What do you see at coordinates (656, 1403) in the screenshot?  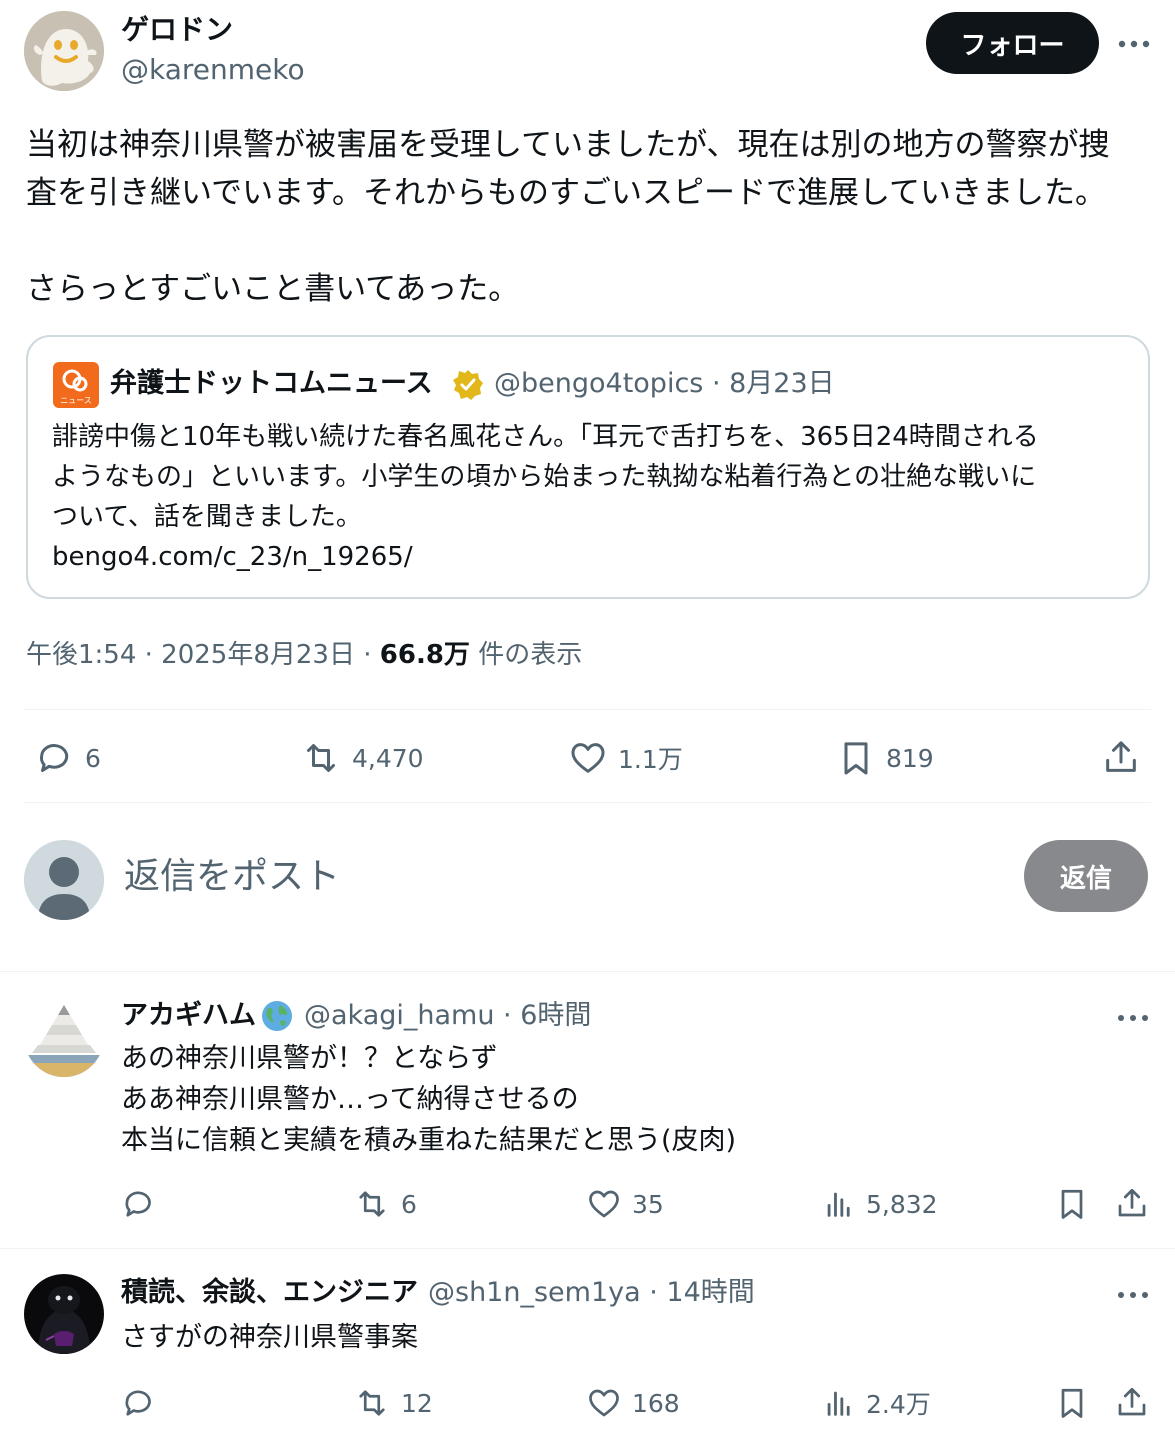 I see `like-count: 168` at bounding box center [656, 1403].